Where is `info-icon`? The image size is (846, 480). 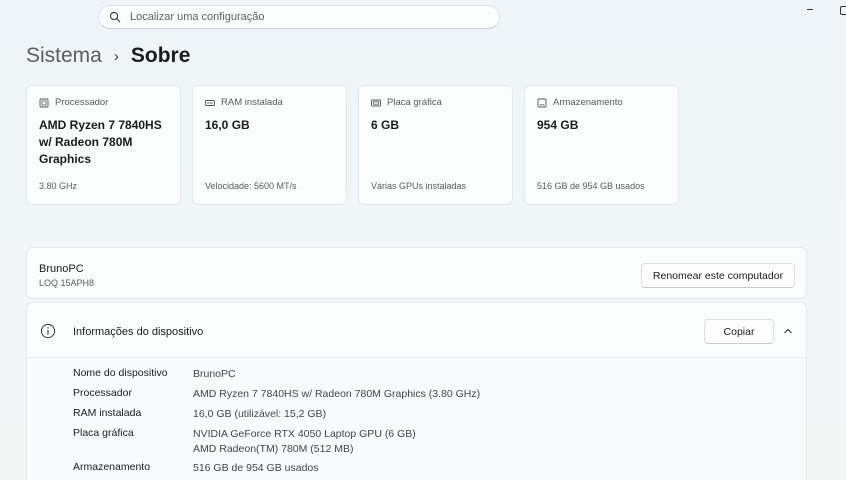 info-icon is located at coordinates (48, 331).